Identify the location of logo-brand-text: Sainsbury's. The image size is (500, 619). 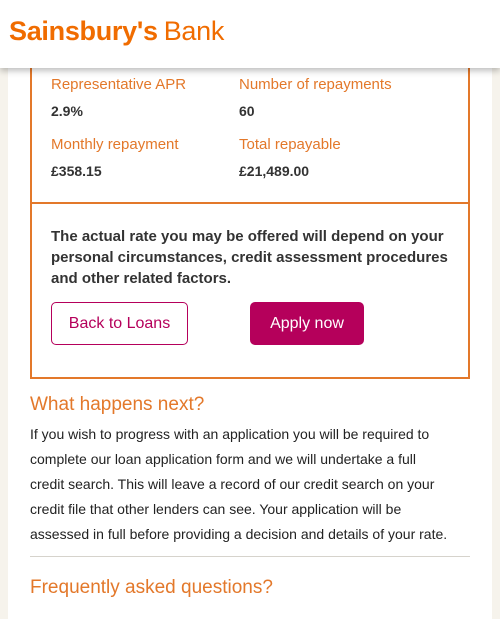
(83, 31).